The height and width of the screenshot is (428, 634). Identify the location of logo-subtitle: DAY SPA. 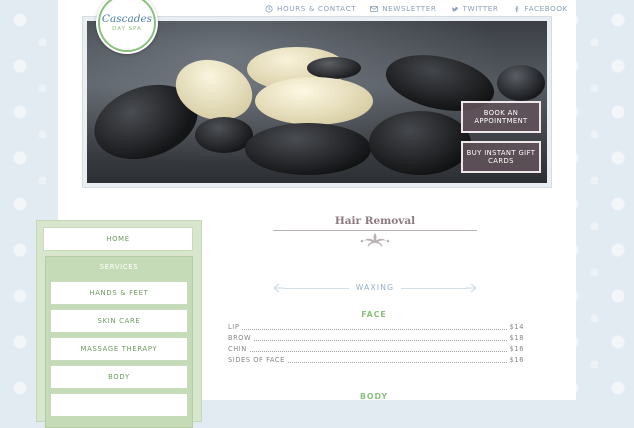
(127, 29).